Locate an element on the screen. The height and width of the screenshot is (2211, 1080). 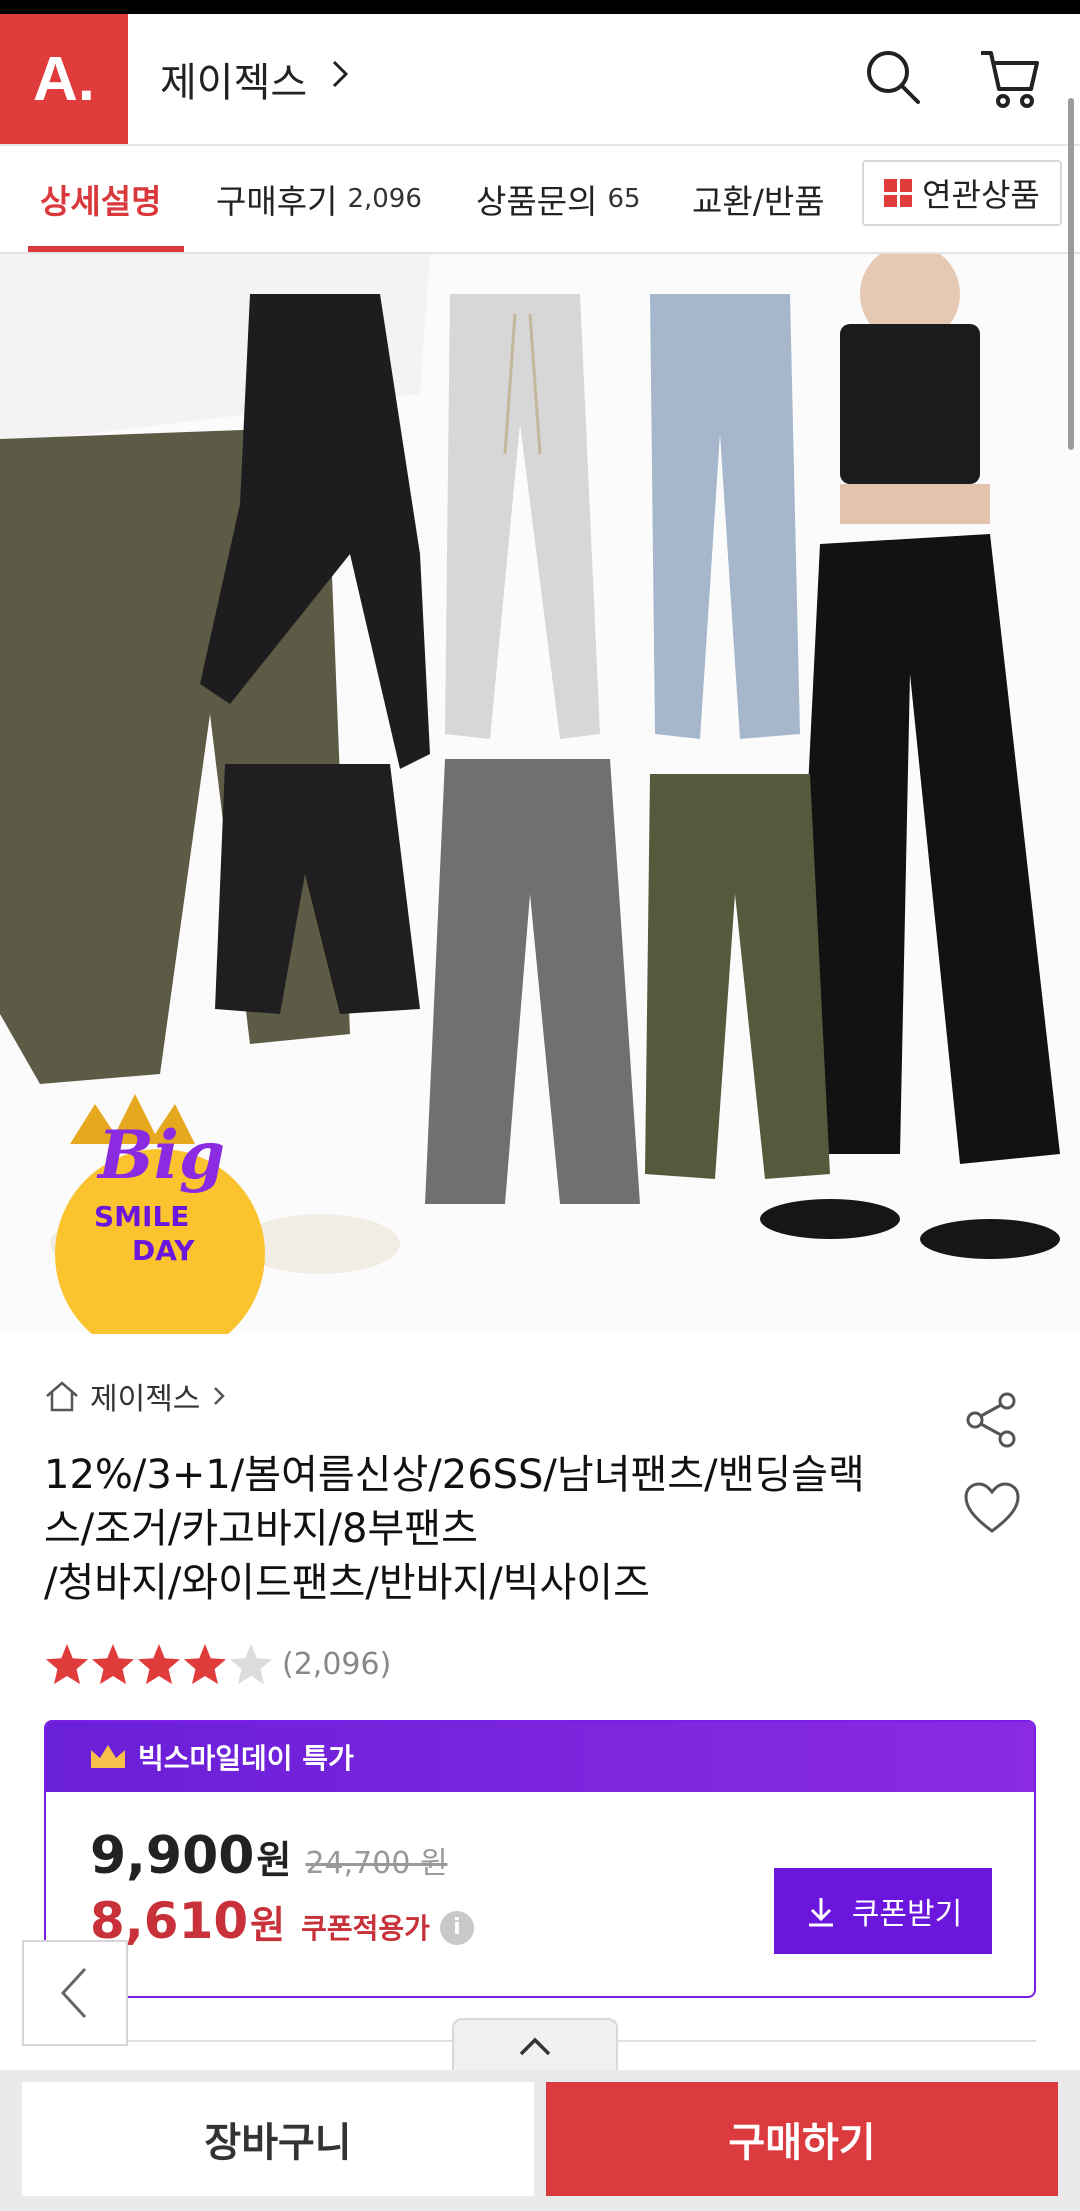
chevron-up-icon is located at coordinates (535, 2046).